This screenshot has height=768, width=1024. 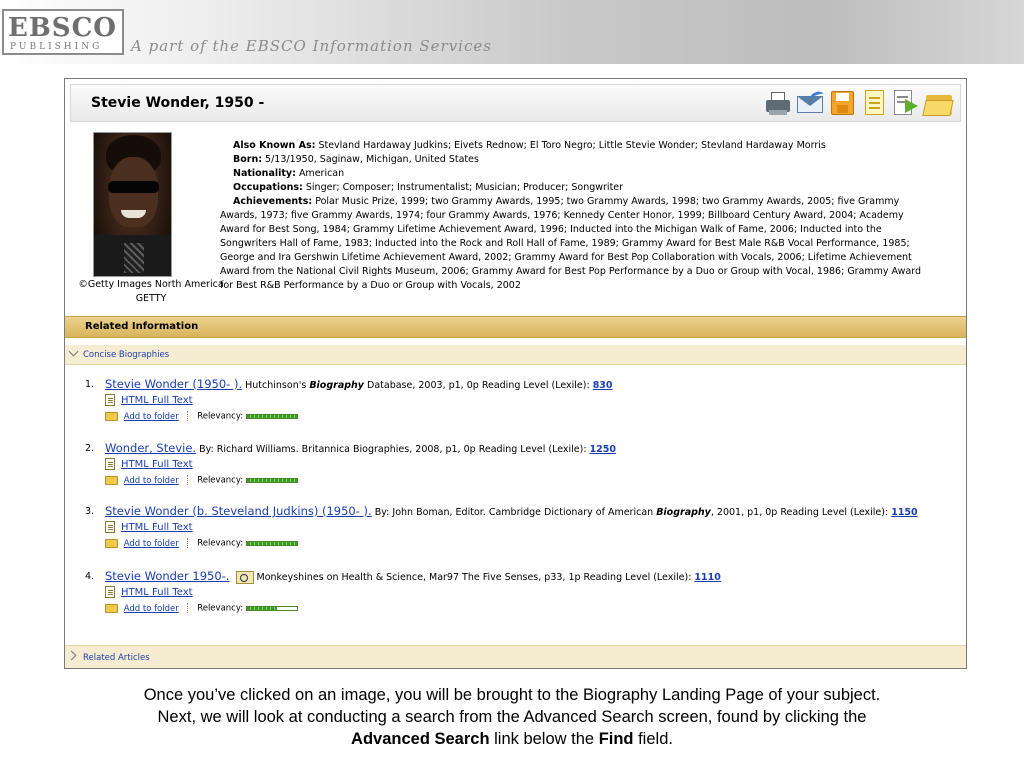 I want to click on nationality-value: American, so click(x=321, y=173).